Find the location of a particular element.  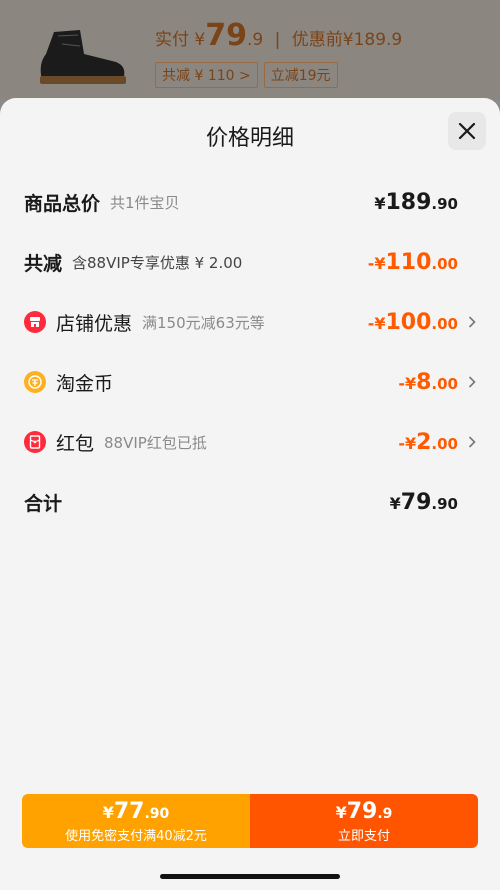

sheet-title: 价格明细 is located at coordinates (249, 138).